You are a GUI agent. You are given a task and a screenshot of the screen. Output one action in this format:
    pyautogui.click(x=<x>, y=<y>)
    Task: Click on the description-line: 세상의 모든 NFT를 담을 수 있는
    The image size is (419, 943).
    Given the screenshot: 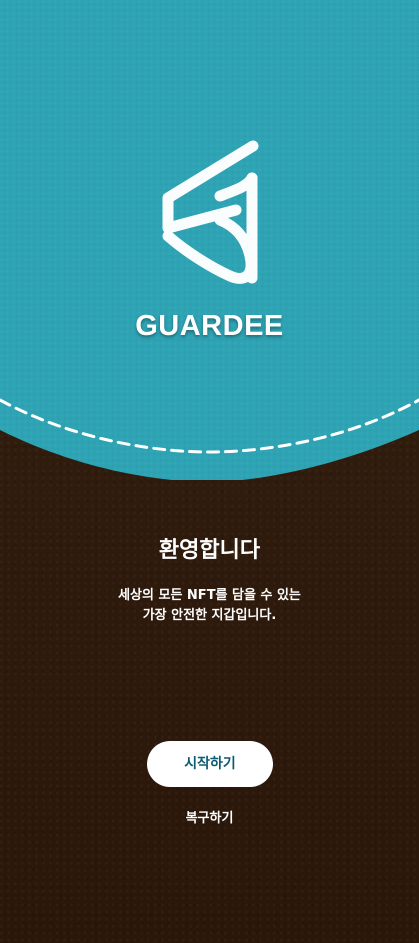 What is the action you would take?
    pyautogui.click(x=209, y=595)
    